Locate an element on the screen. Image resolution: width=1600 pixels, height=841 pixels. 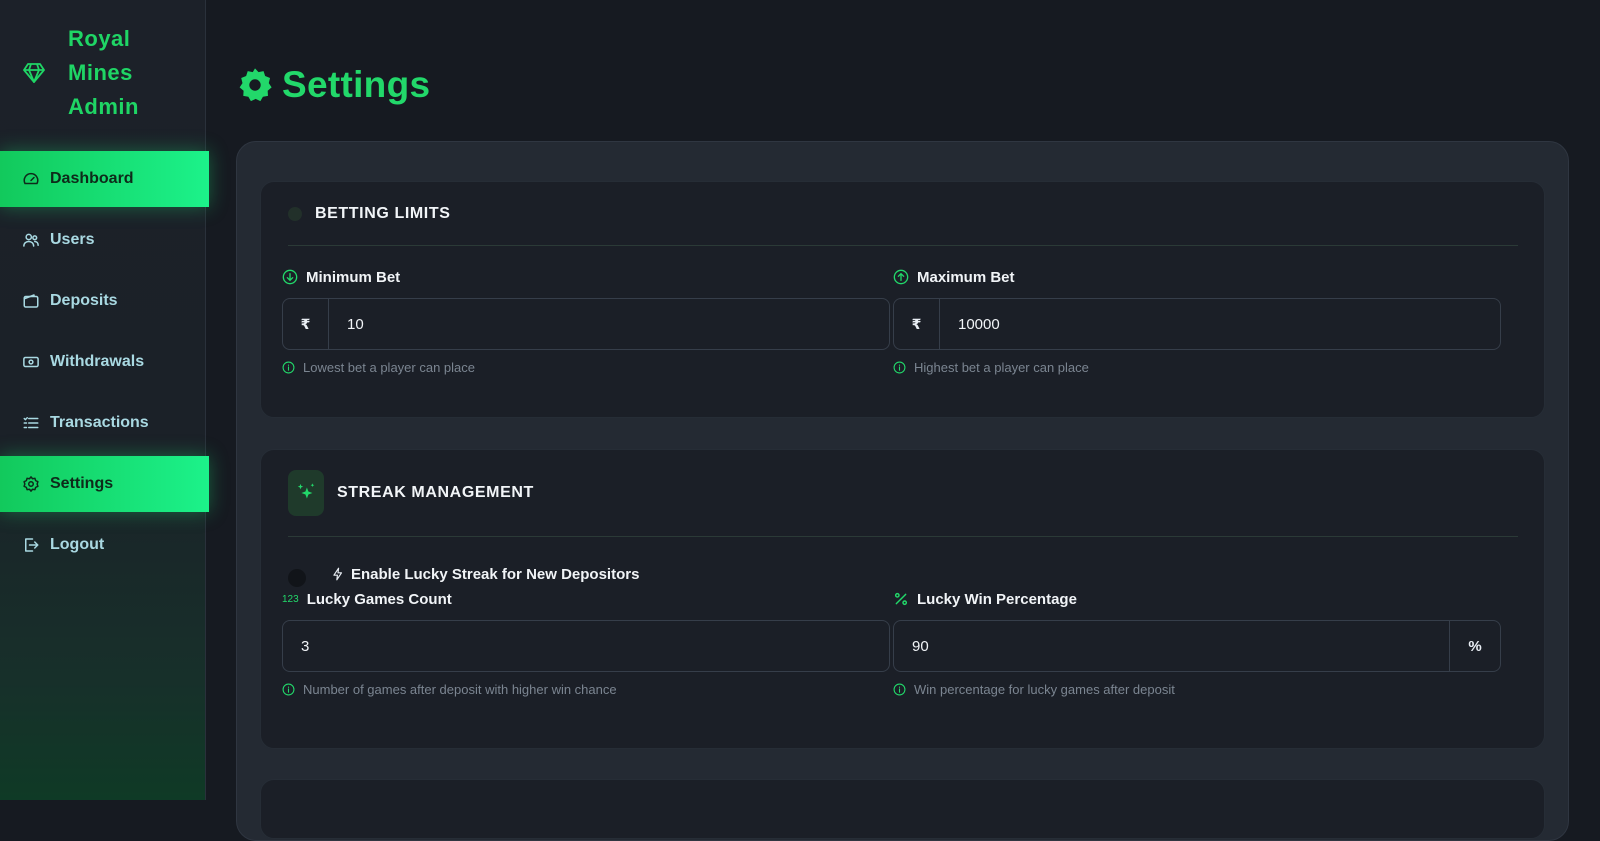
lucky-streak-toggle-row: Enable Lucky Streak for New Depositors is located at coordinates (463, 574).